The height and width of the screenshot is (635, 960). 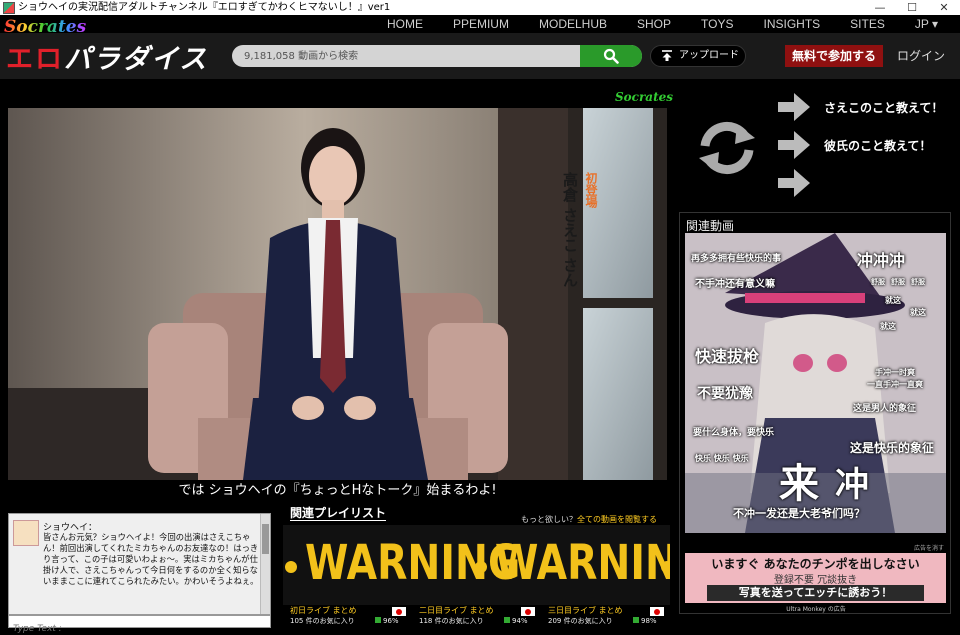 What do you see at coordinates (520, 621) in the screenshot?
I see `rating-value: 94%` at bounding box center [520, 621].